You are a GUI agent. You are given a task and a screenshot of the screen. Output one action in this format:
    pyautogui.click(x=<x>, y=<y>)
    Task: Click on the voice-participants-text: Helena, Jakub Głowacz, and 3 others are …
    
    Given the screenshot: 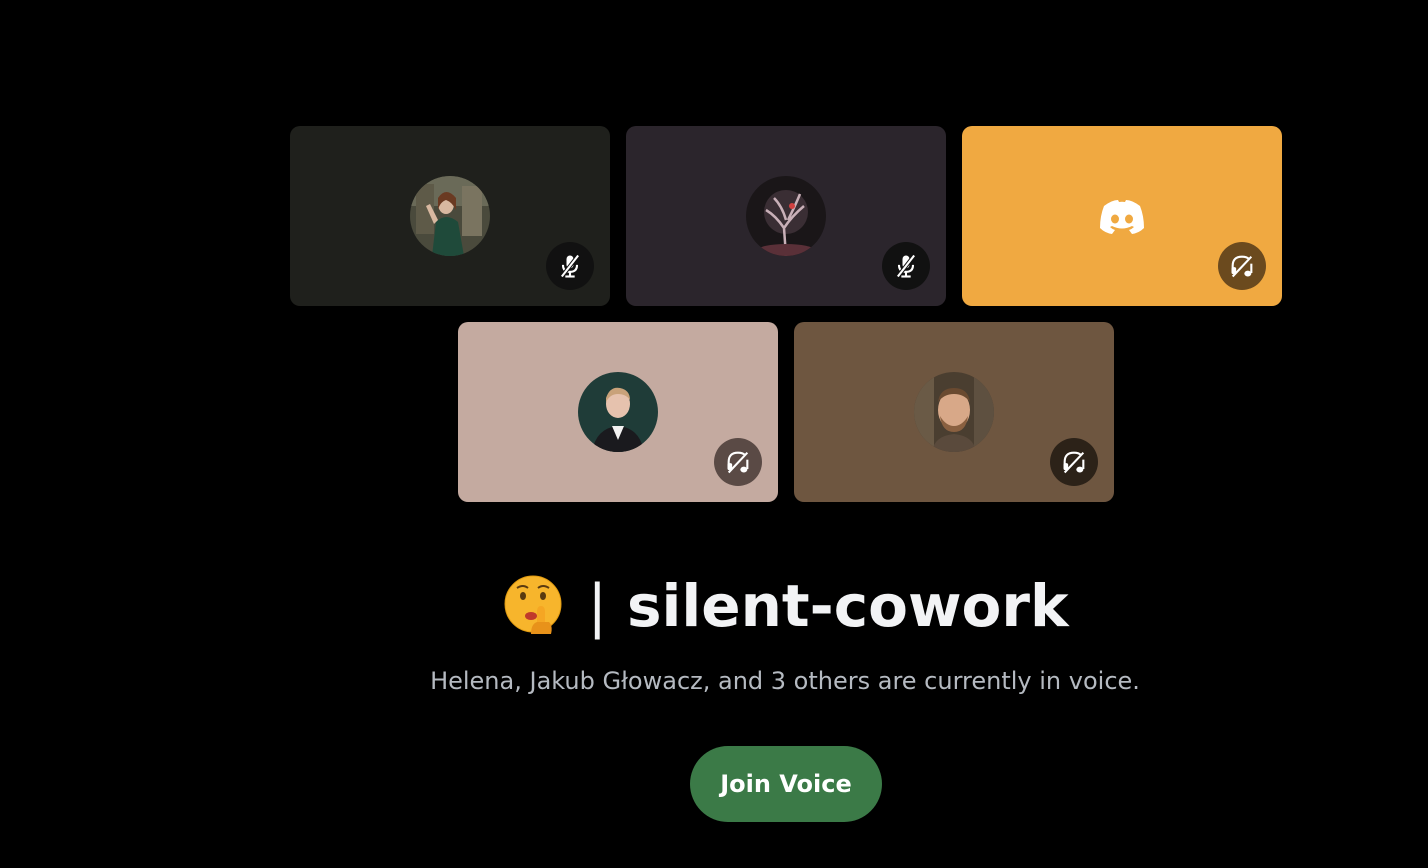 What is the action you would take?
    pyautogui.click(x=785, y=681)
    